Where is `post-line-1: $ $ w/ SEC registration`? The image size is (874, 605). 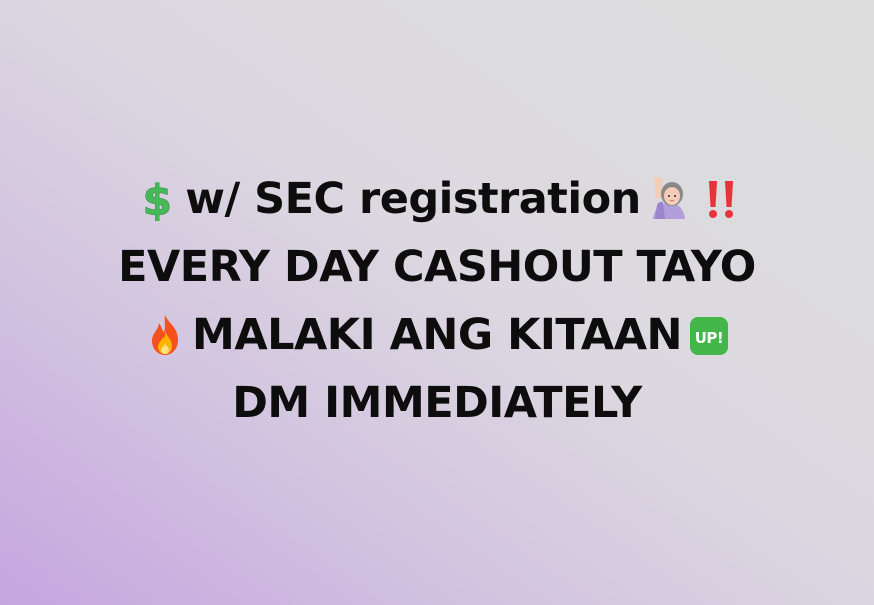
post-line-1: $ $ w/ SEC registration is located at coordinates (437, 199).